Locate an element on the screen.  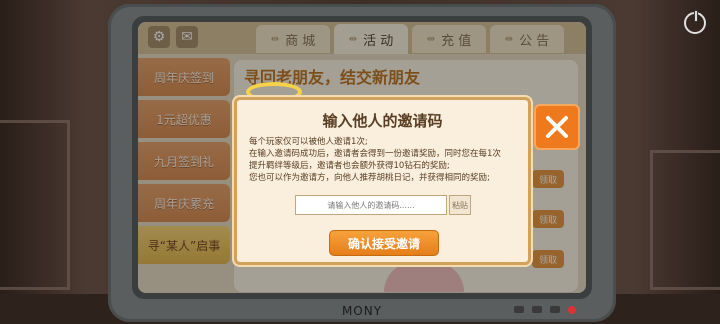
description-line: 提升羁绊等级后，邀请者也会额外获得10钻石的奖励; is located at coordinates (349, 166).